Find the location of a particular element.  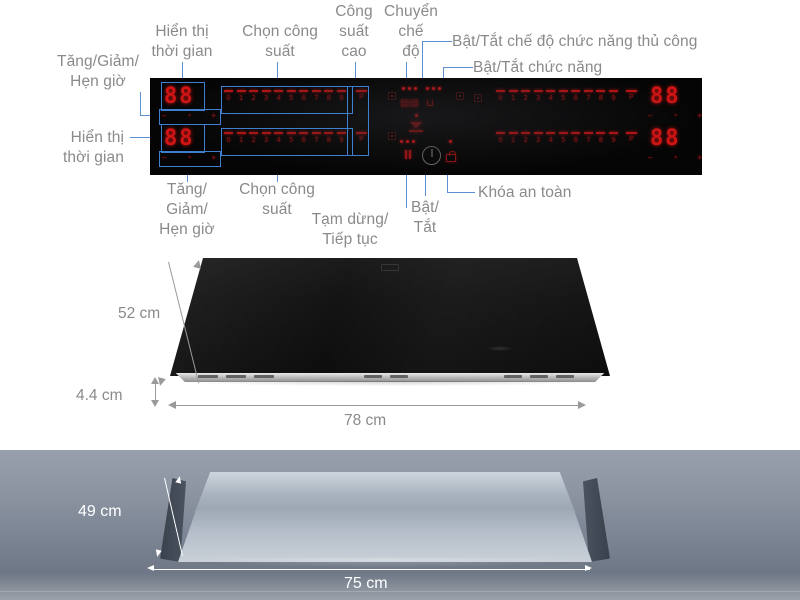

mode-status-dots is located at coordinates (409, 88).